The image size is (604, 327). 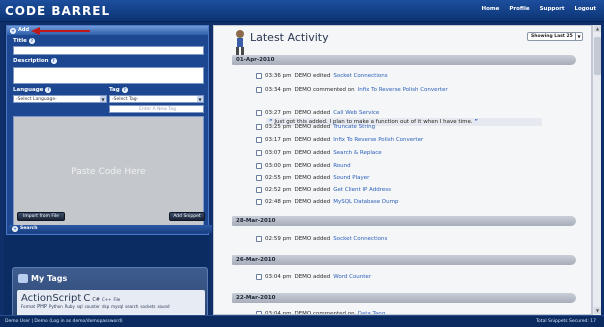 What do you see at coordinates (278, 113) in the screenshot?
I see `entry-time: 03:27 pm` at bounding box center [278, 113].